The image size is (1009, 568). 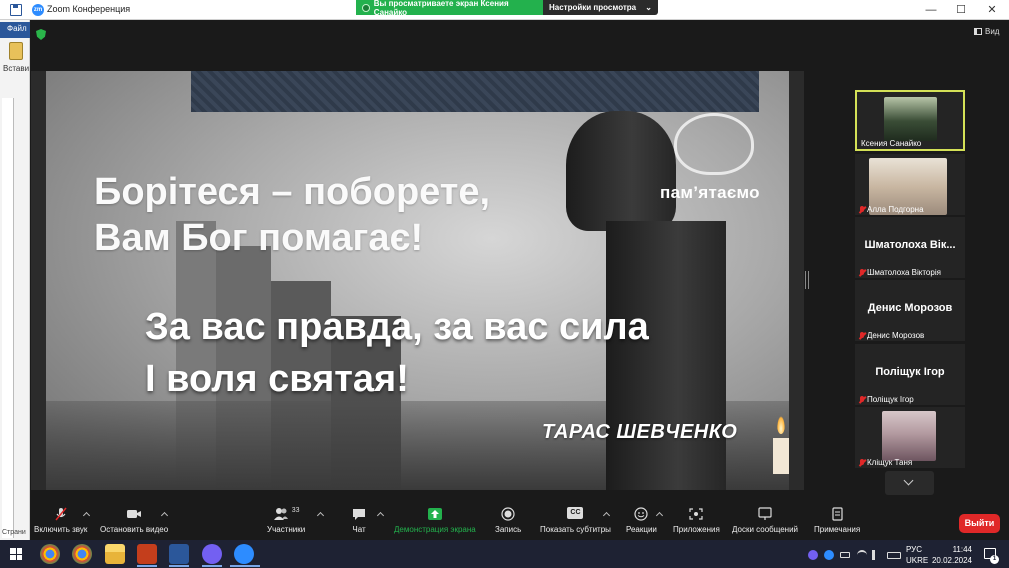 What do you see at coordinates (212, 554) in the screenshot?
I see `viber-icon` at bounding box center [212, 554].